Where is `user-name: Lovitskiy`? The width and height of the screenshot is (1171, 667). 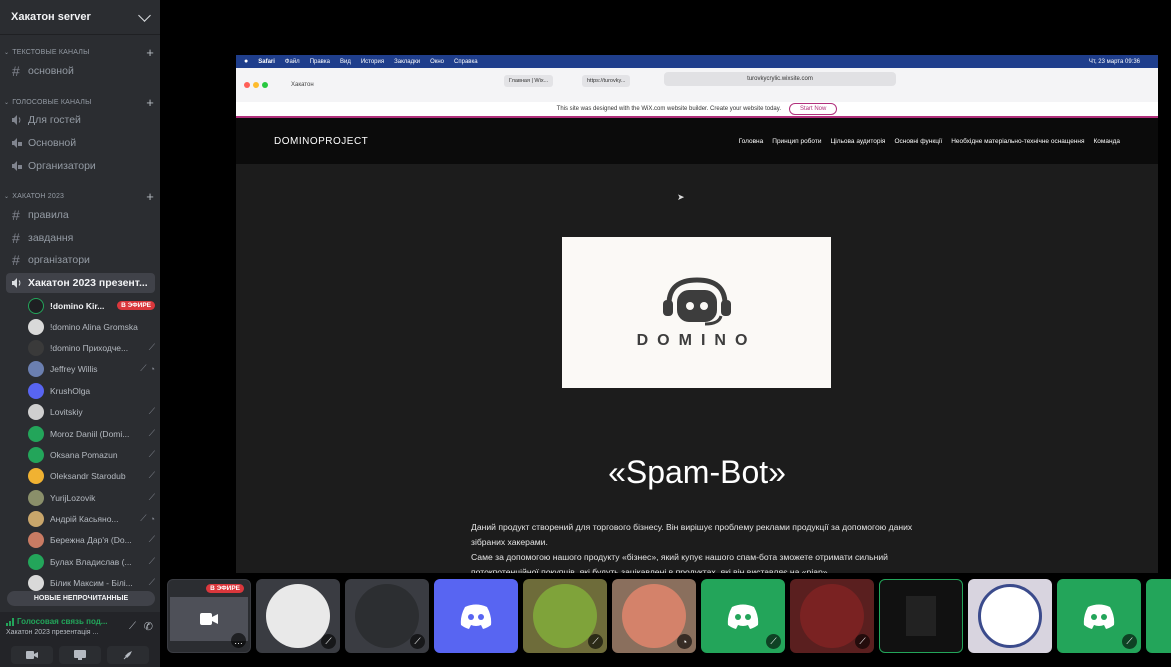
user-name: Lovitskiy is located at coordinates (66, 411).